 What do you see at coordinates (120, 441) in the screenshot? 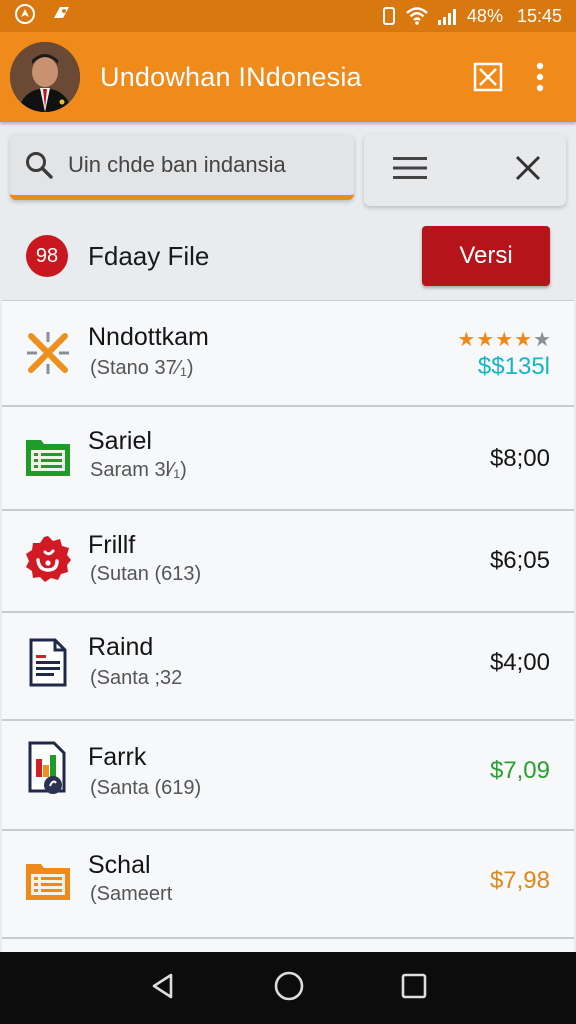
I see `item-name: Sariel` at bounding box center [120, 441].